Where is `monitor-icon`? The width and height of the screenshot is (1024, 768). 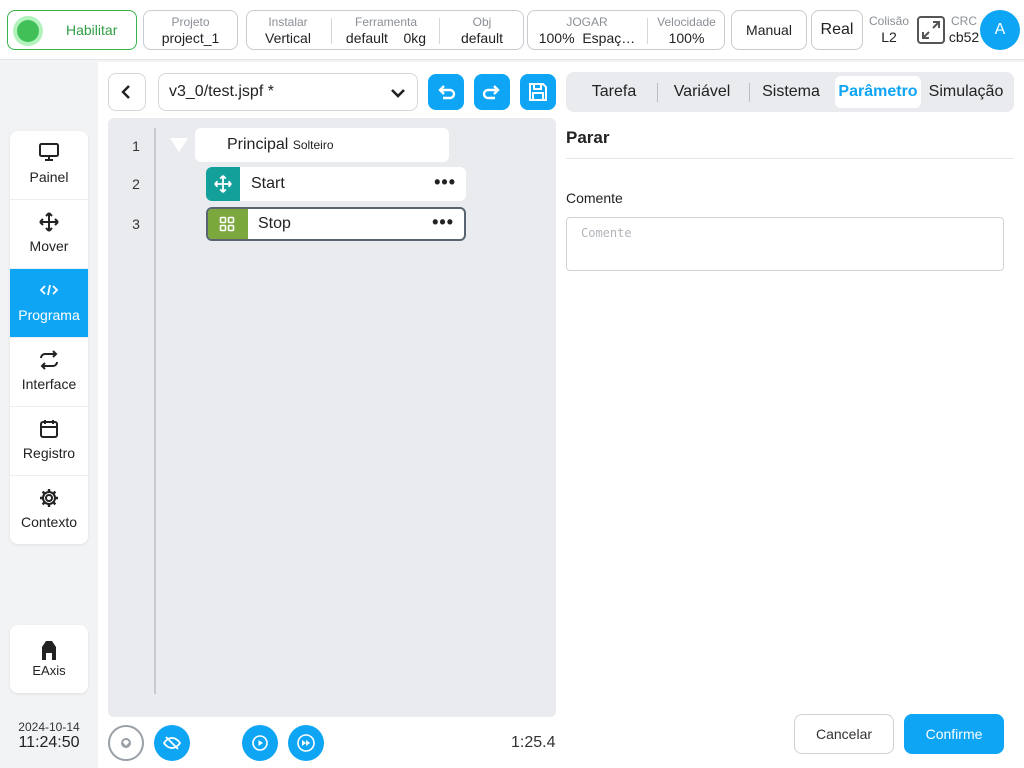 monitor-icon is located at coordinates (49, 152).